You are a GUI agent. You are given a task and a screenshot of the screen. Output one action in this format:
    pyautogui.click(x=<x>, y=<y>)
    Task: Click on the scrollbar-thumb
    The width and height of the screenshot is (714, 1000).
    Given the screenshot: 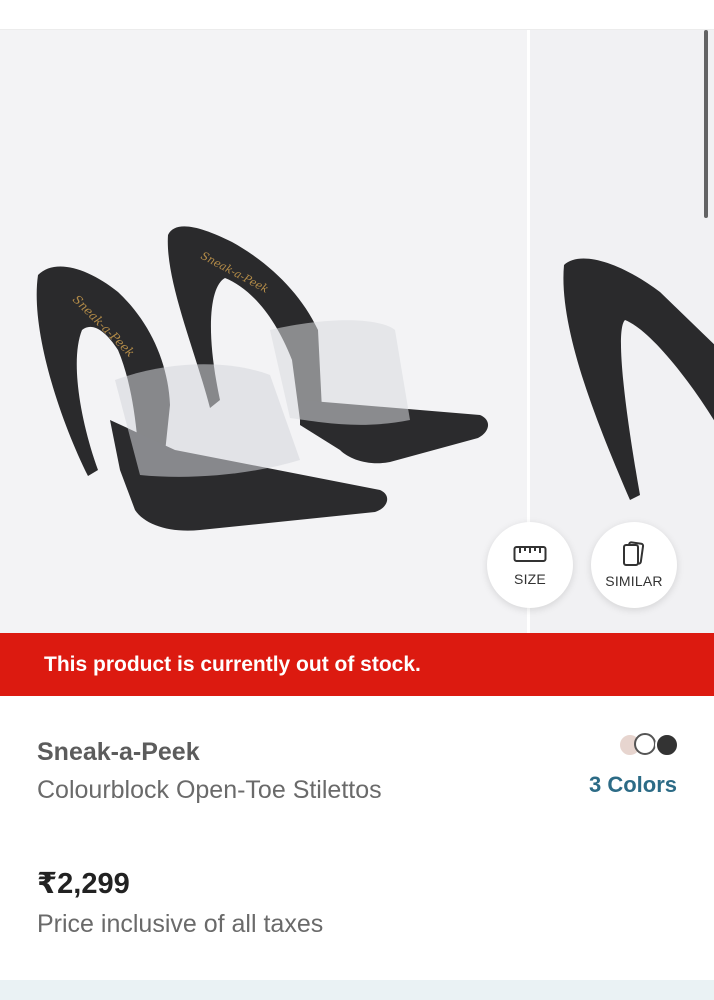 What is the action you would take?
    pyautogui.click(x=706, y=124)
    